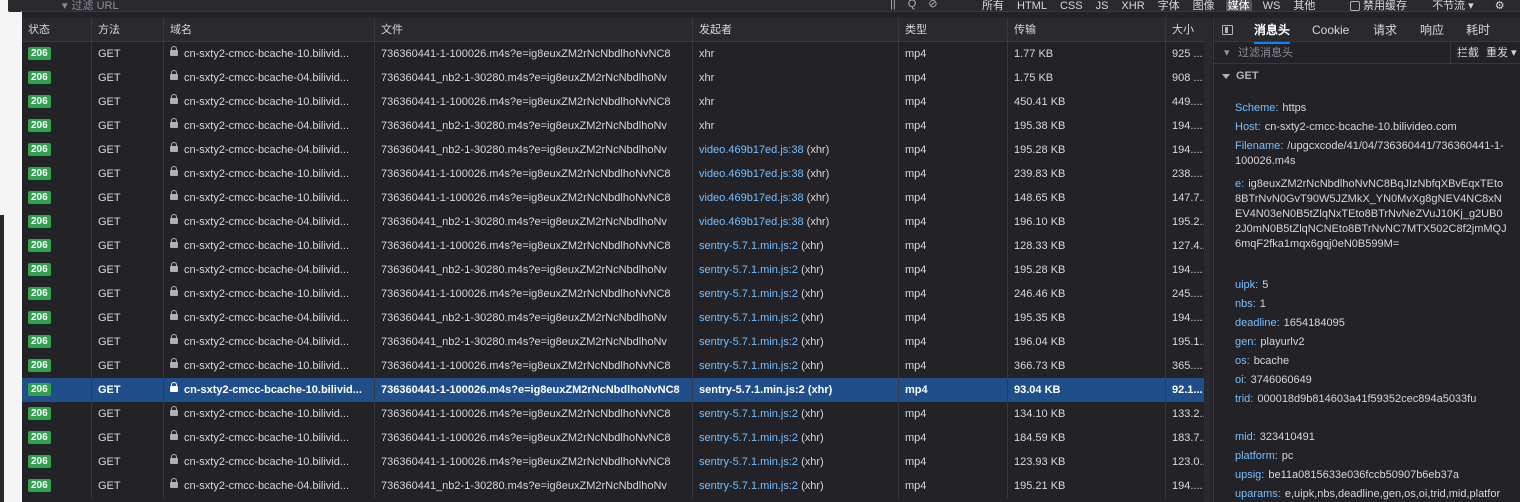 This screenshot has height=502, width=1520. I want to click on col-transferred: 传输, so click(1087, 30).